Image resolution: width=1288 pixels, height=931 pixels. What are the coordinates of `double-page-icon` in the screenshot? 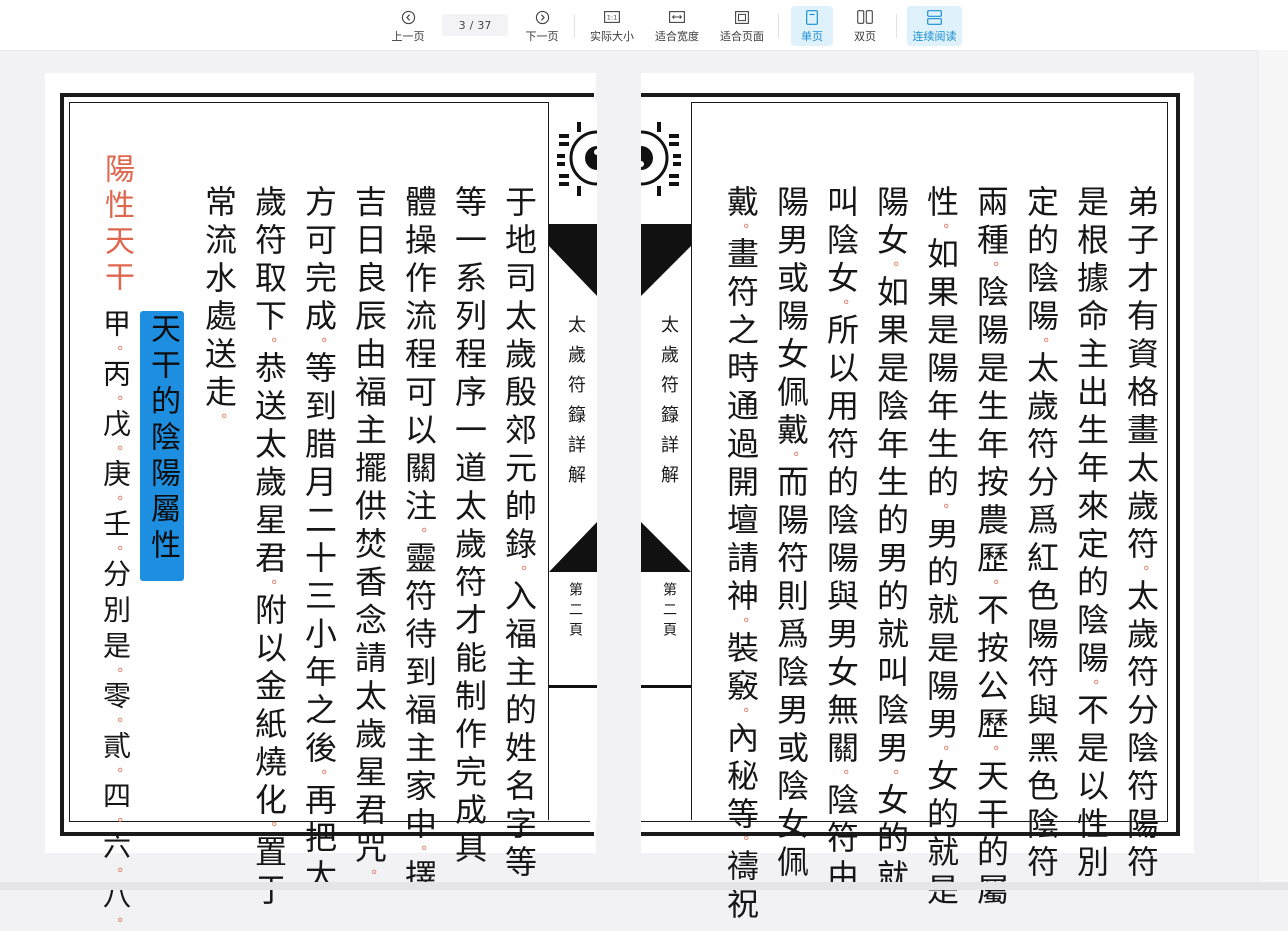 It's located at (865, 17).